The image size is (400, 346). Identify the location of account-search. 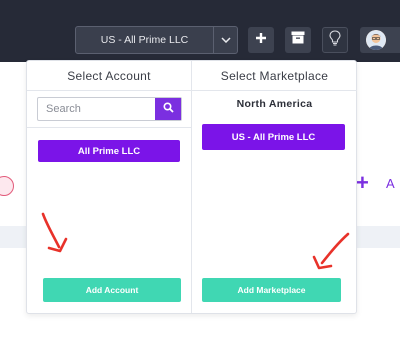
(109, 109).